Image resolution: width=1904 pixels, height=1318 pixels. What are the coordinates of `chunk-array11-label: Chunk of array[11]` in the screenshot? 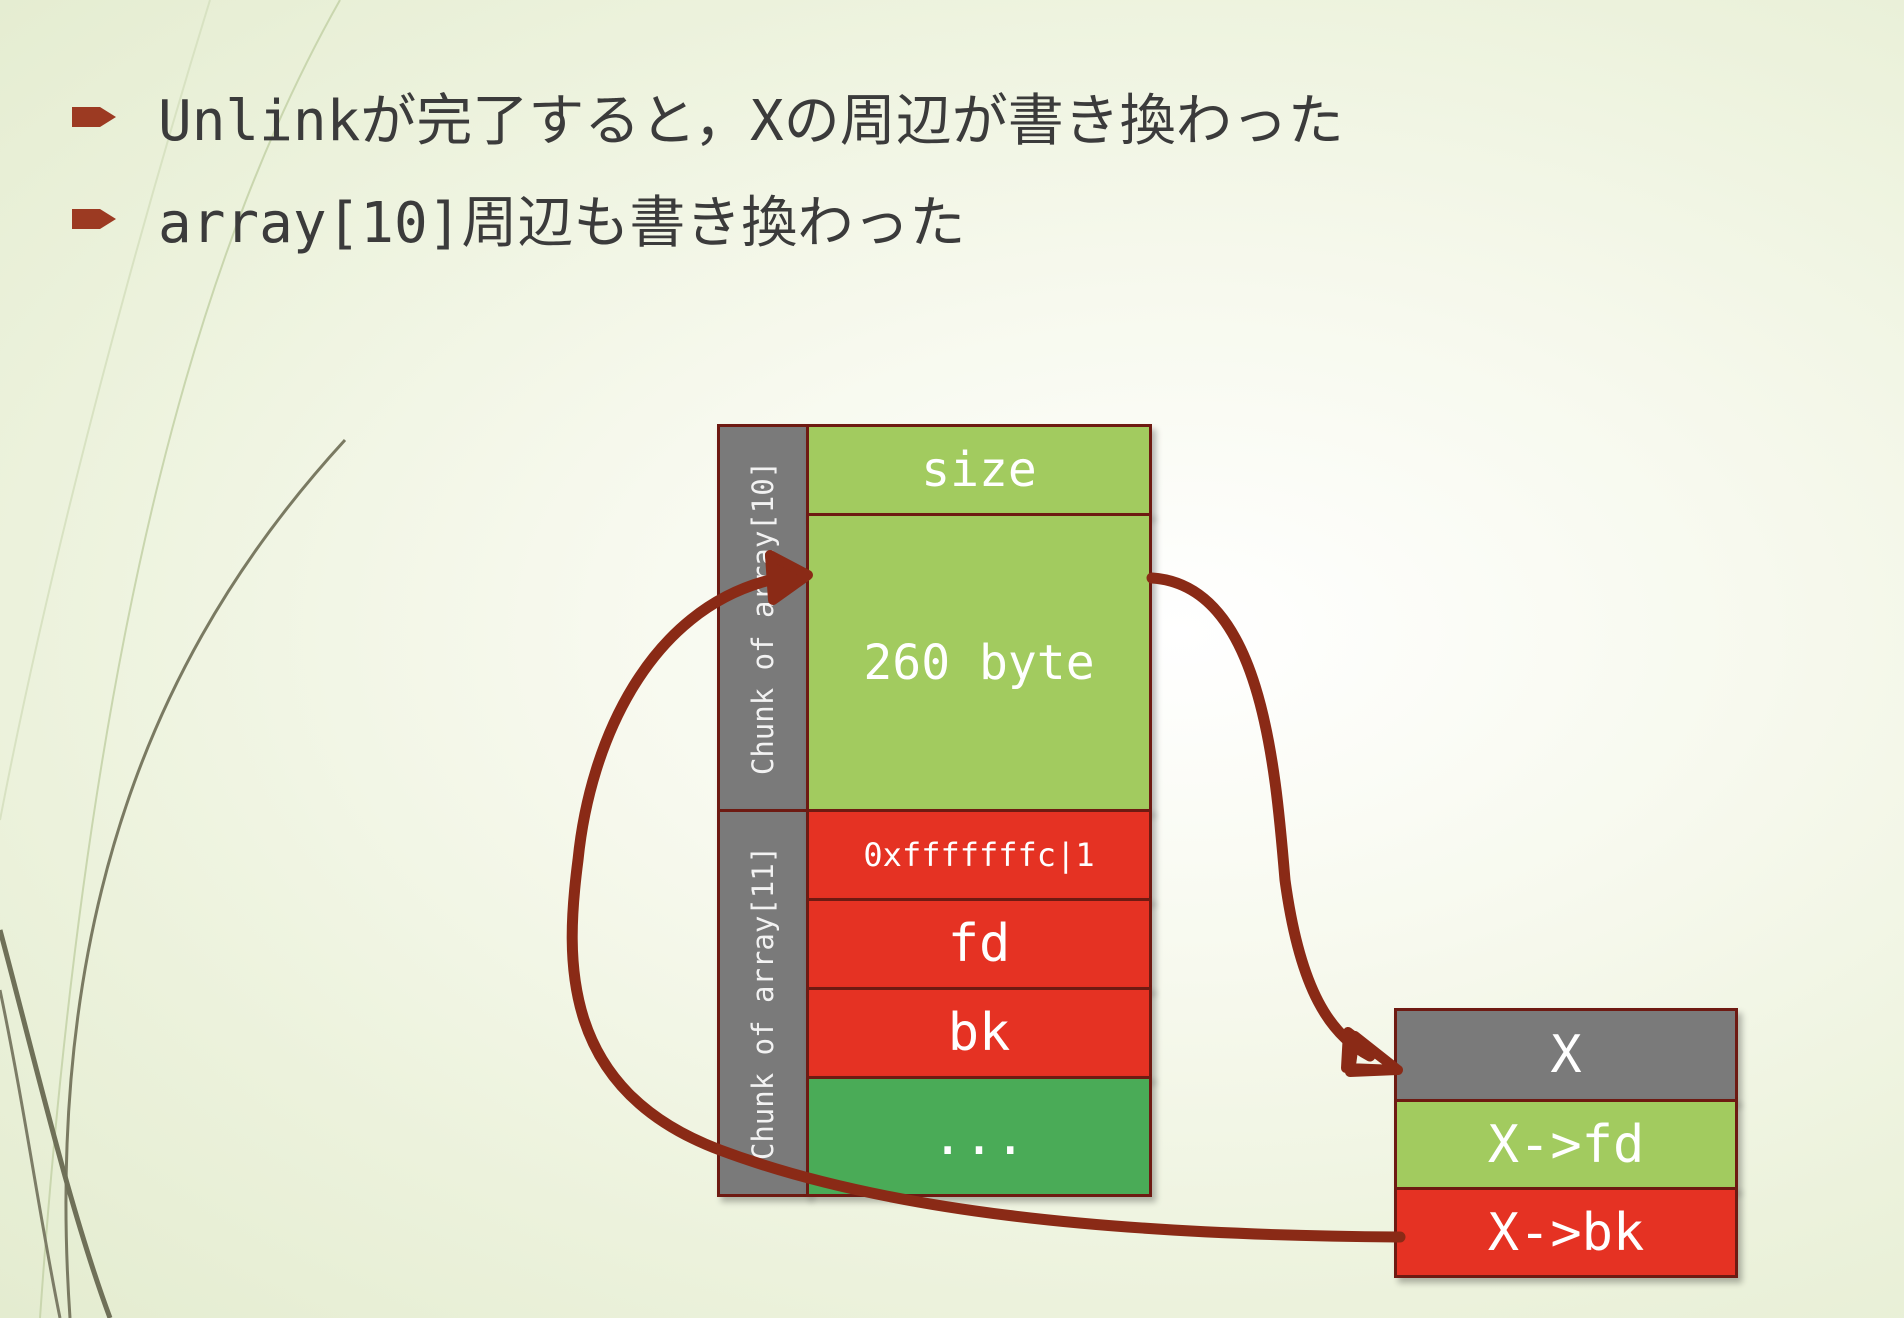 It's located at (763, 1003).